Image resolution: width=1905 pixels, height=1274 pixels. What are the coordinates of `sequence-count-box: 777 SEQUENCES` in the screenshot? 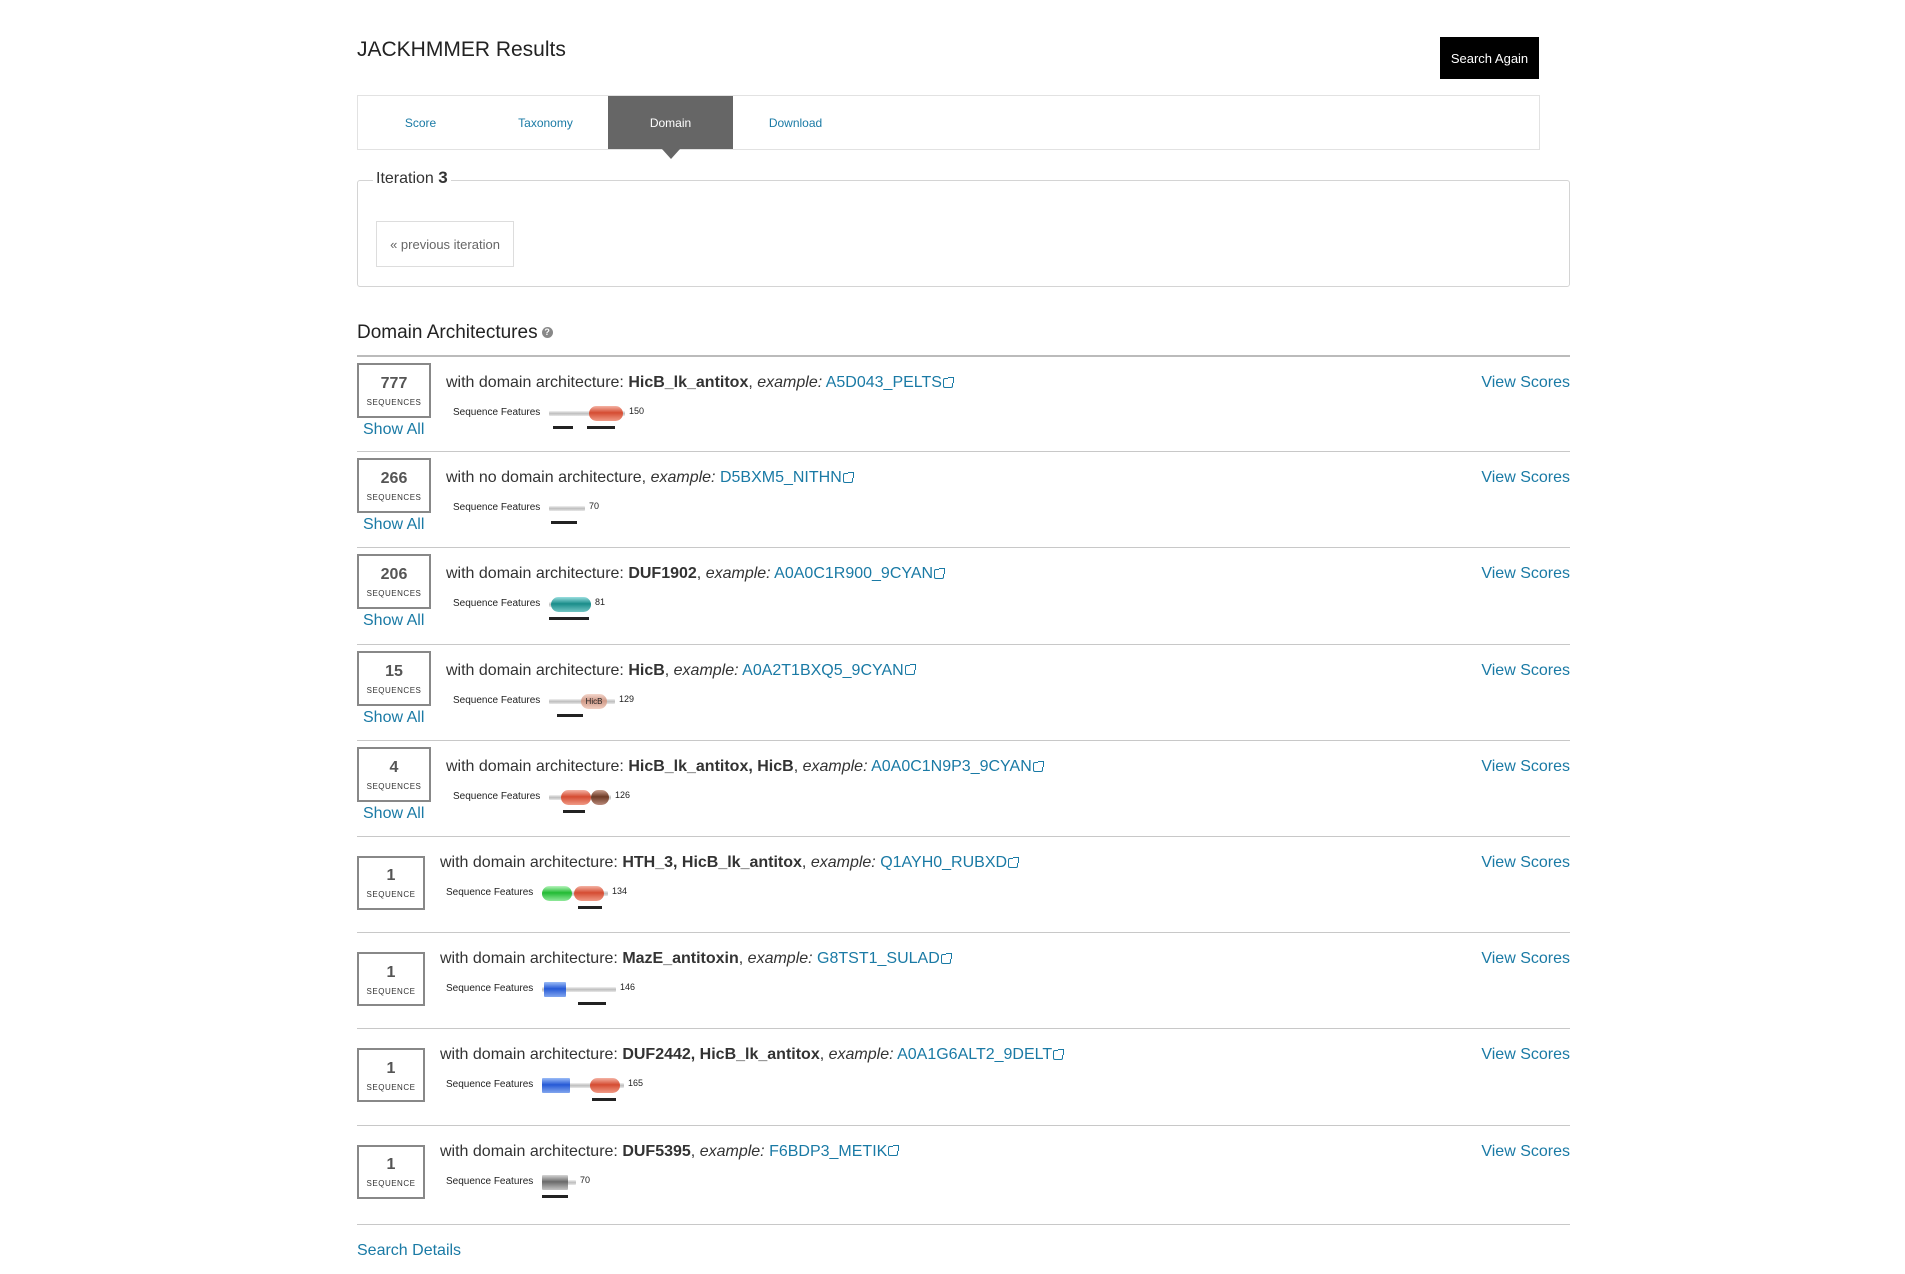 It's located at (394, 390).